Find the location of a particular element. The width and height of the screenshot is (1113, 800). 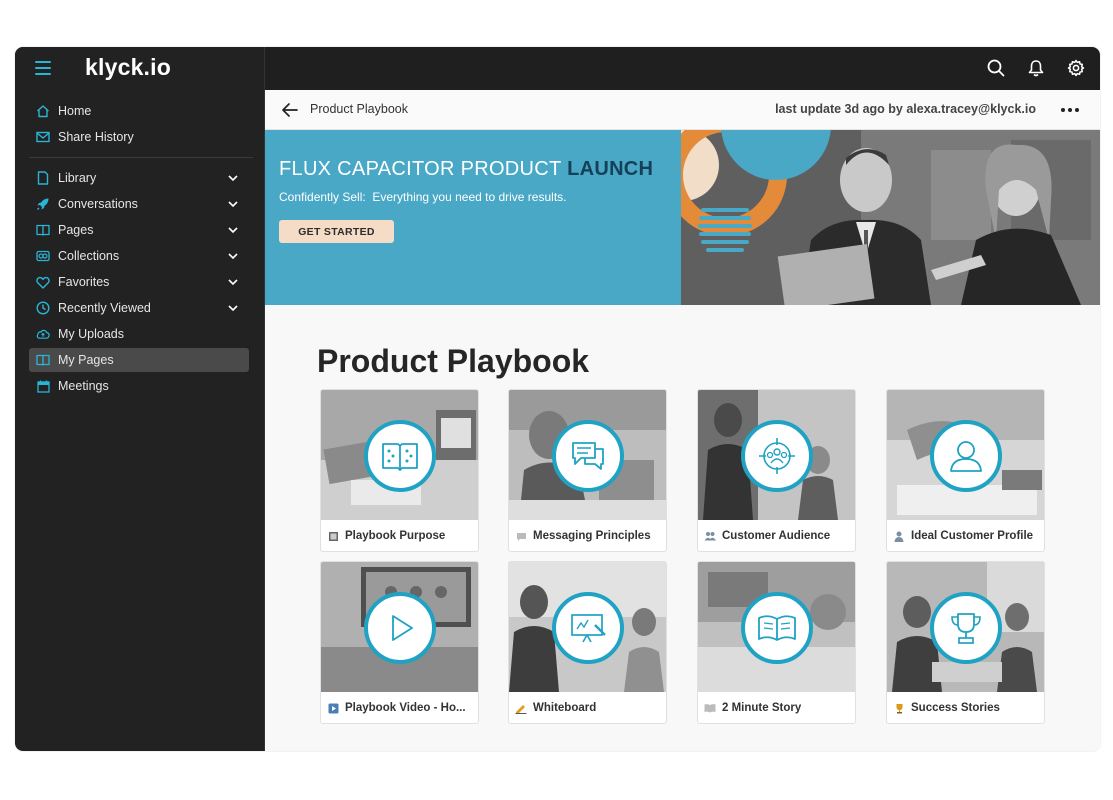

sidebar-item-library: Library is located at coordinates (139, 178).